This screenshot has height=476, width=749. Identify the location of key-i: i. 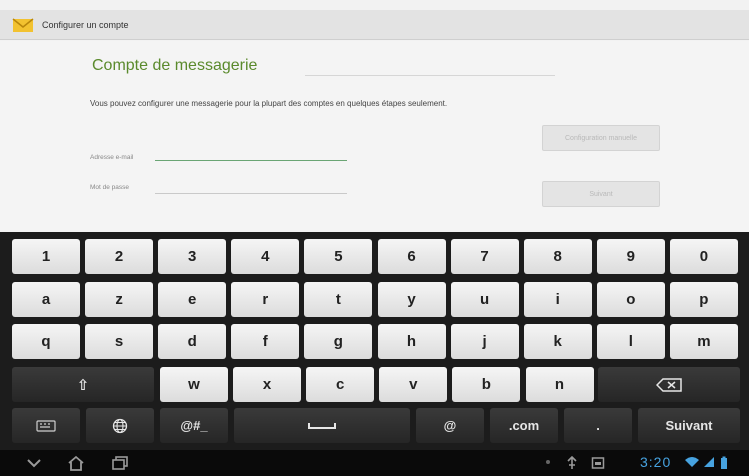
(557, 299).